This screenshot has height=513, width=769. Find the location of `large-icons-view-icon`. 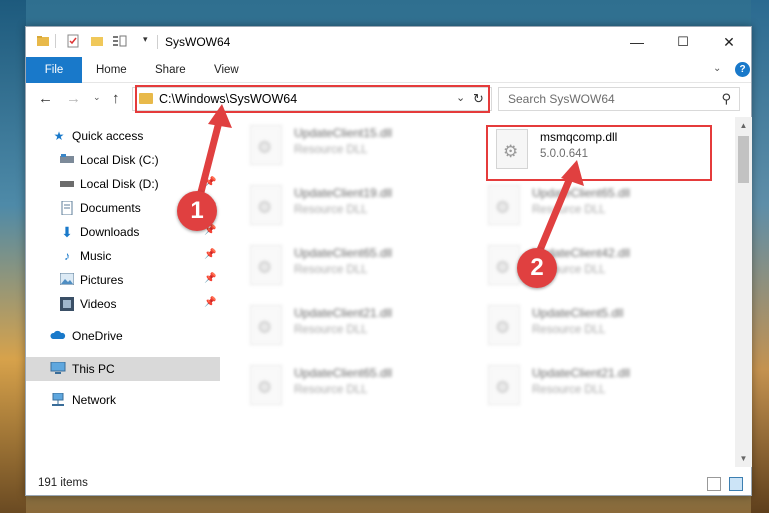

large-icons-view-icon is located at coordinates (736, 484).